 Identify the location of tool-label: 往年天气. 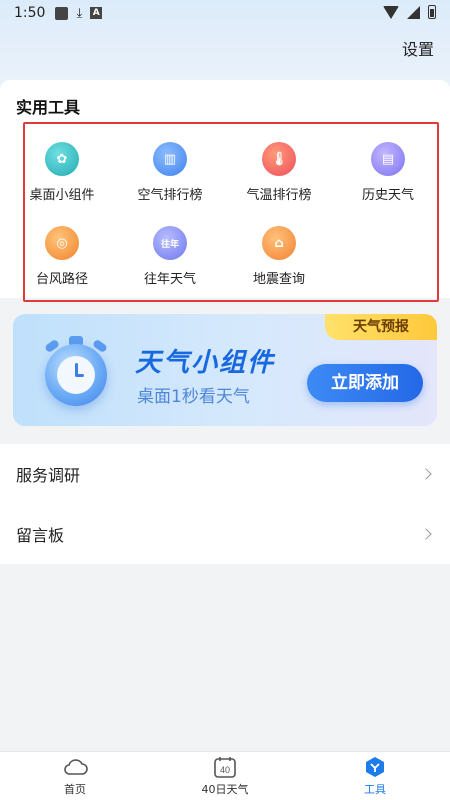
(169, 279).